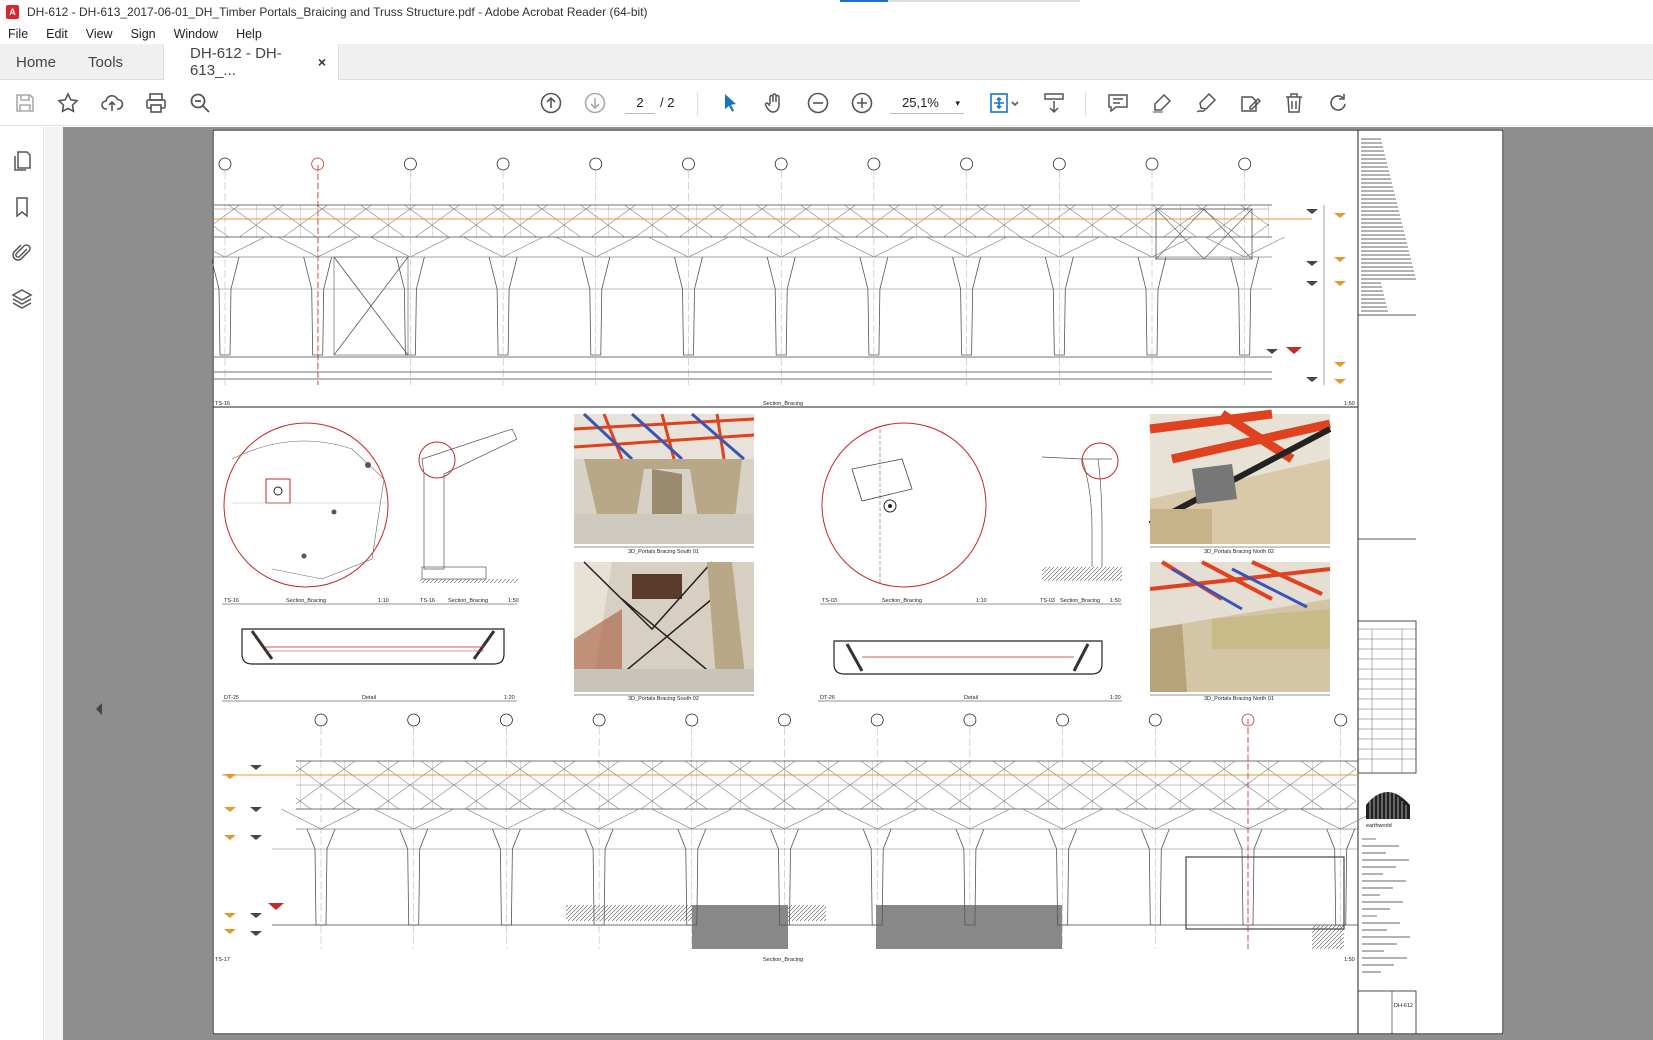  Describe the element at coordinates (25, 103) in the screenshot. I see `save-icon` at that location.